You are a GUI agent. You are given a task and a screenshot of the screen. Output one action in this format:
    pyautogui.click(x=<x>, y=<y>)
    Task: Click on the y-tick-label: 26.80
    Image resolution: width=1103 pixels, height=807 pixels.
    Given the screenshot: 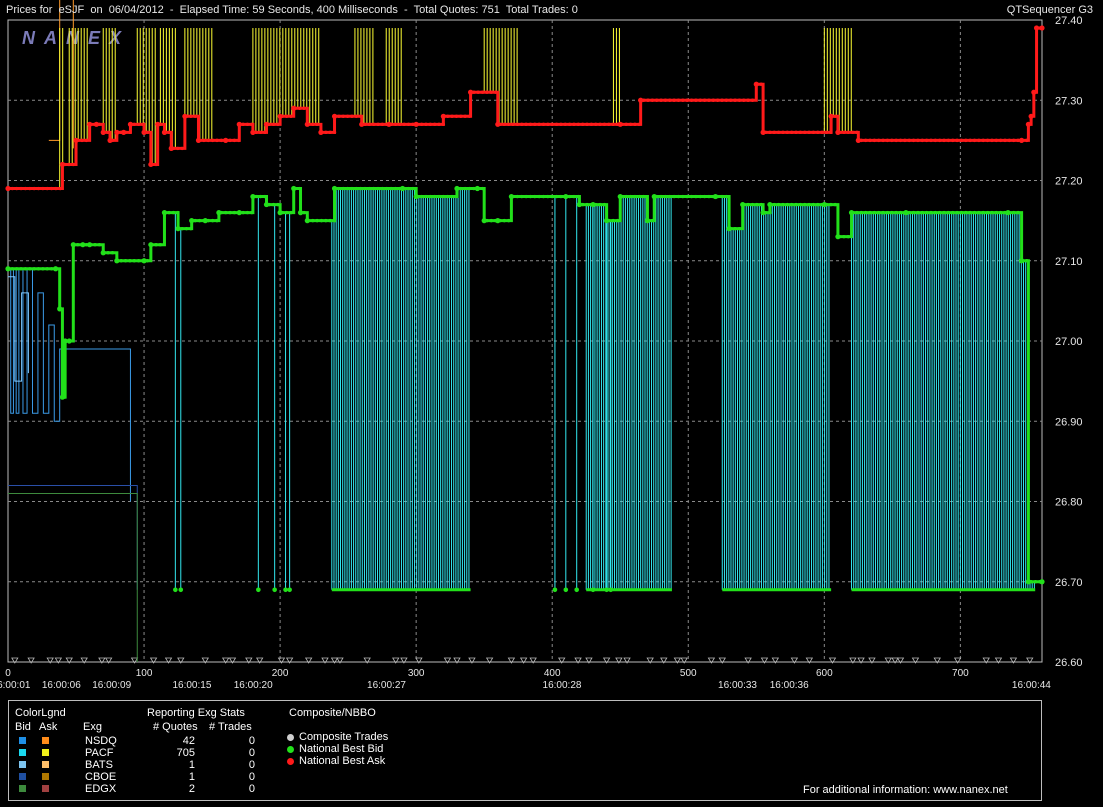 What is the action you would take?
    pyautogui.click(x=1069, y=503)
    